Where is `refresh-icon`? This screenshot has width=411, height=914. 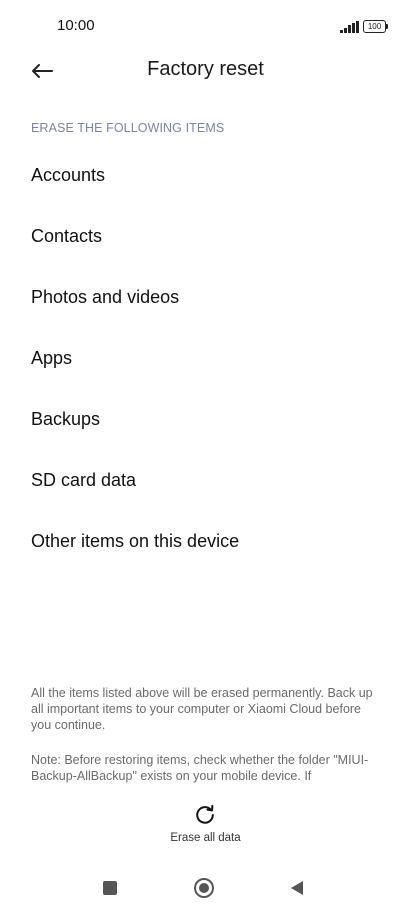 refresh-icon is located at coordinates (205, 814).